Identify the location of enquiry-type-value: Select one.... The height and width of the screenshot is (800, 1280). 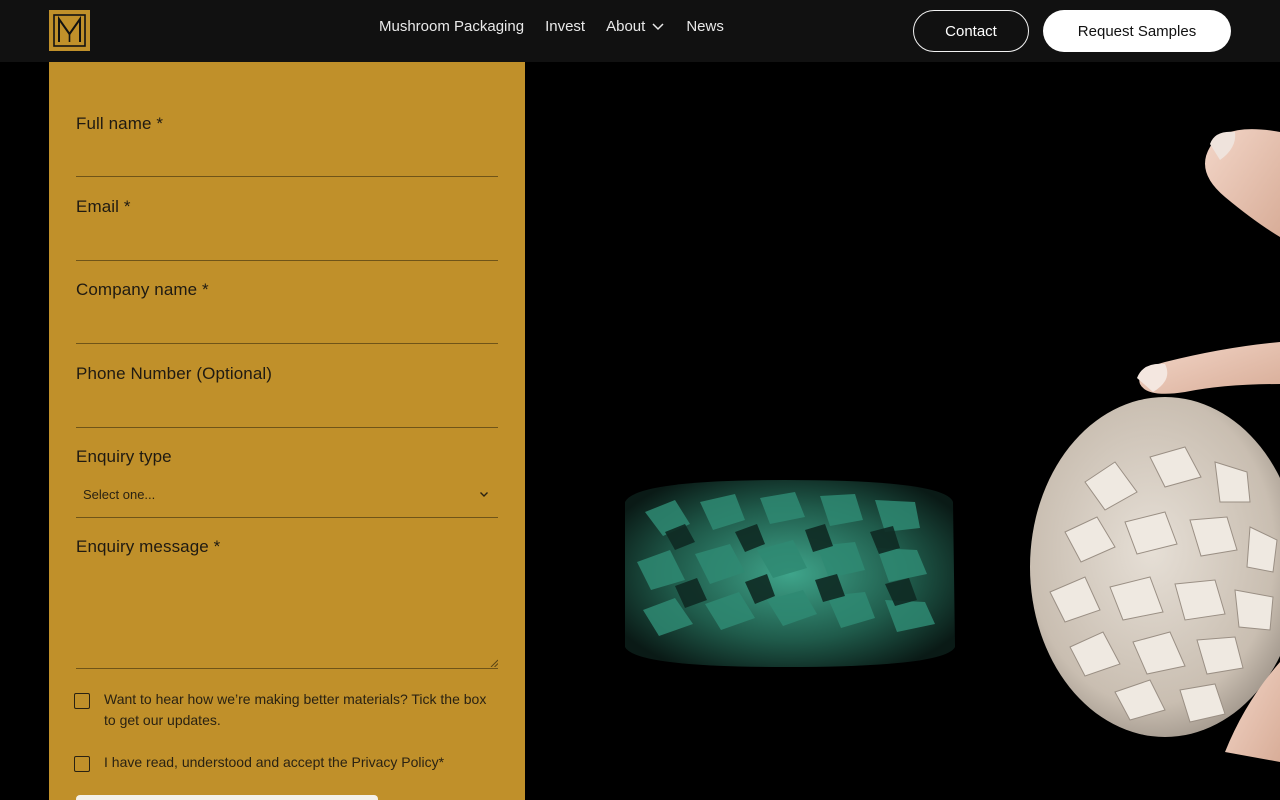
(119, 494).